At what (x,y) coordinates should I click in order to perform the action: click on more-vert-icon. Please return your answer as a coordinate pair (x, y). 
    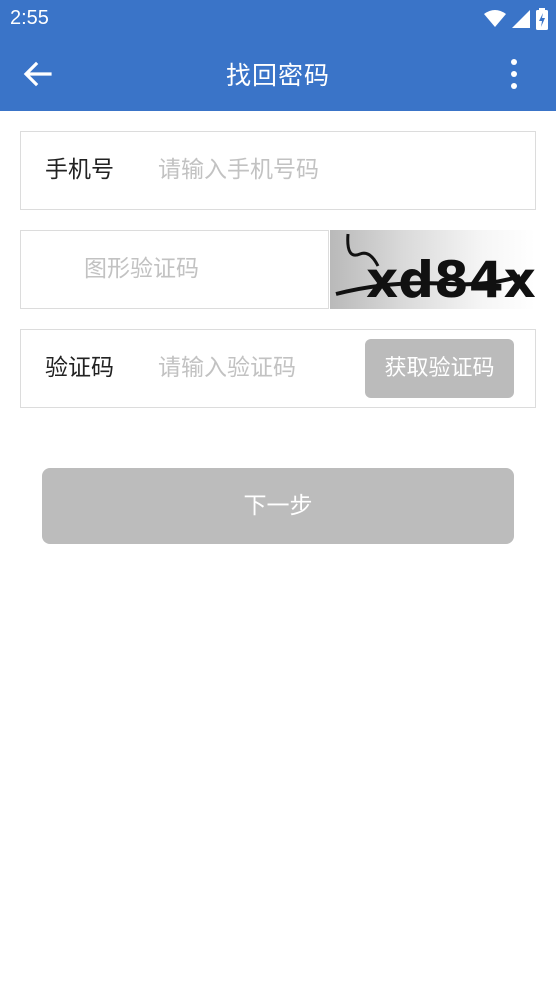
    Looking at the image, I should click on (514, 74).